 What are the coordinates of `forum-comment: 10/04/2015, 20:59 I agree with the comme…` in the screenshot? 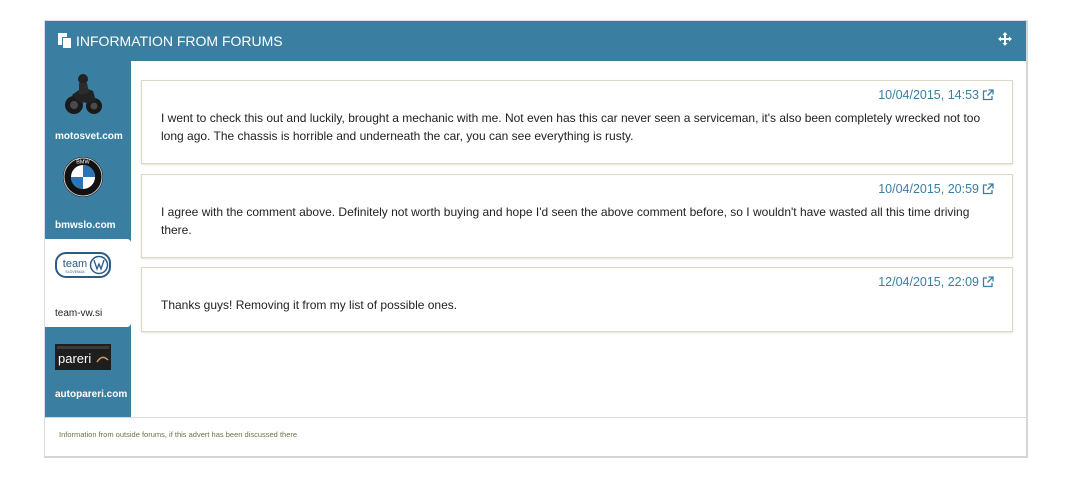 It's located at (577, 216).